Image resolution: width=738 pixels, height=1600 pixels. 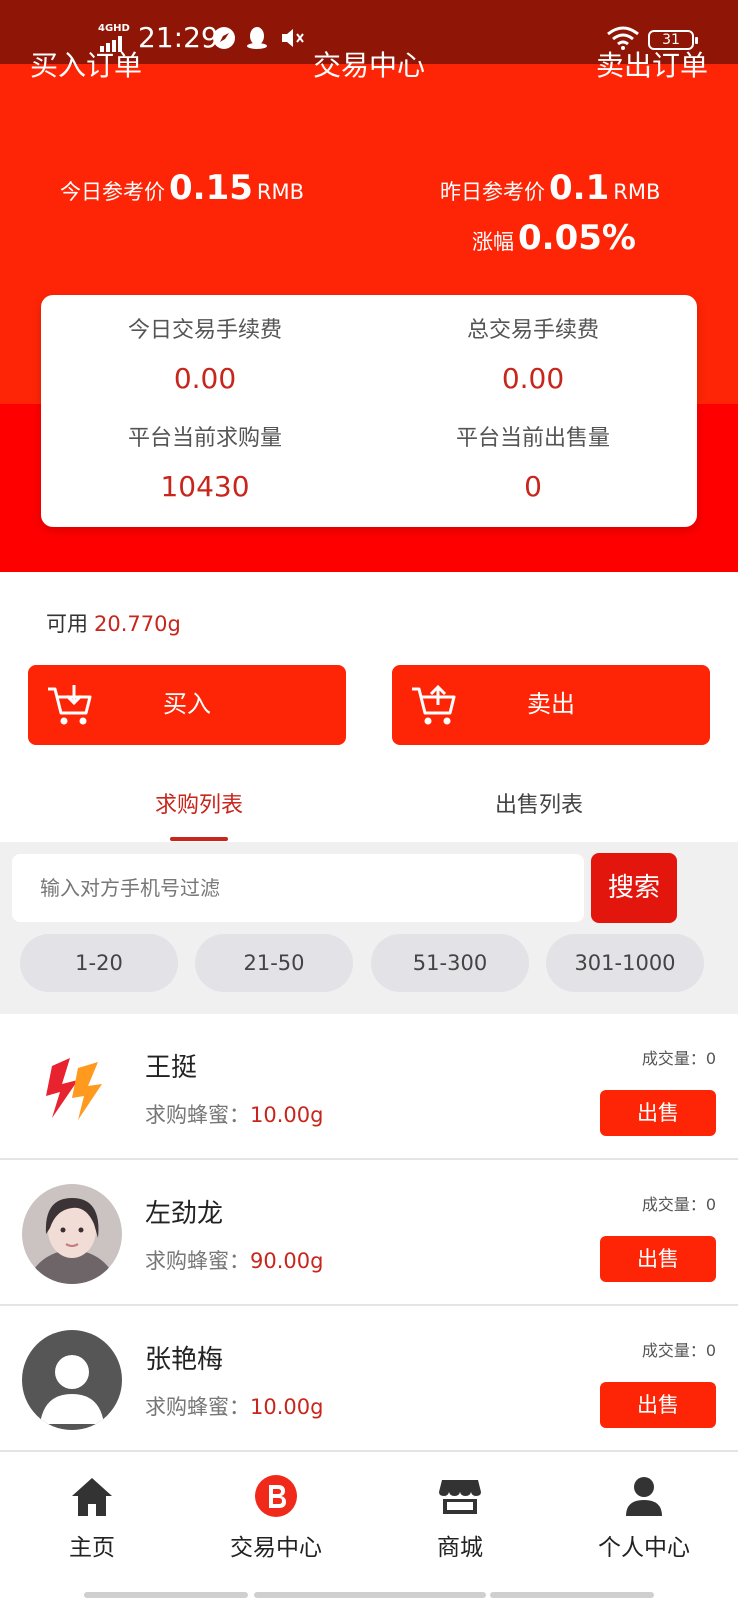 I want to click on buy-request-amount: 90.00g, so click(x=287, y=1261).